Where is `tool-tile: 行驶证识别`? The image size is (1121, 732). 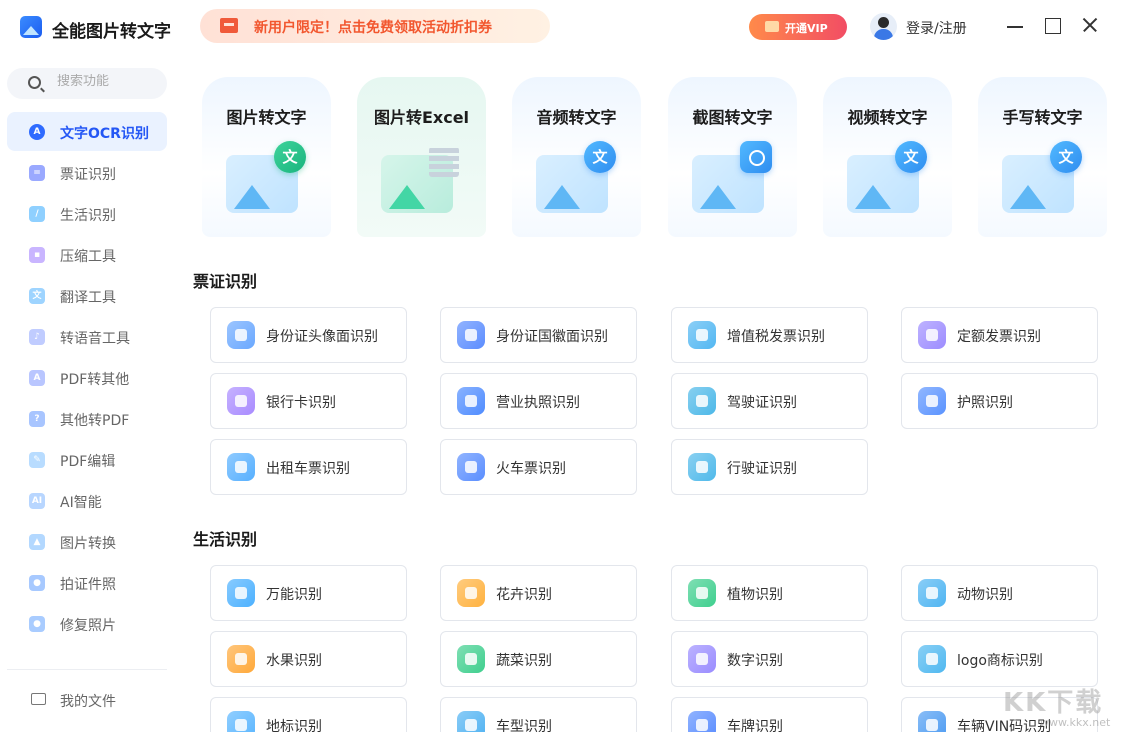 tool-tile: 行驶证识别 is located at coordinates (769, 467).